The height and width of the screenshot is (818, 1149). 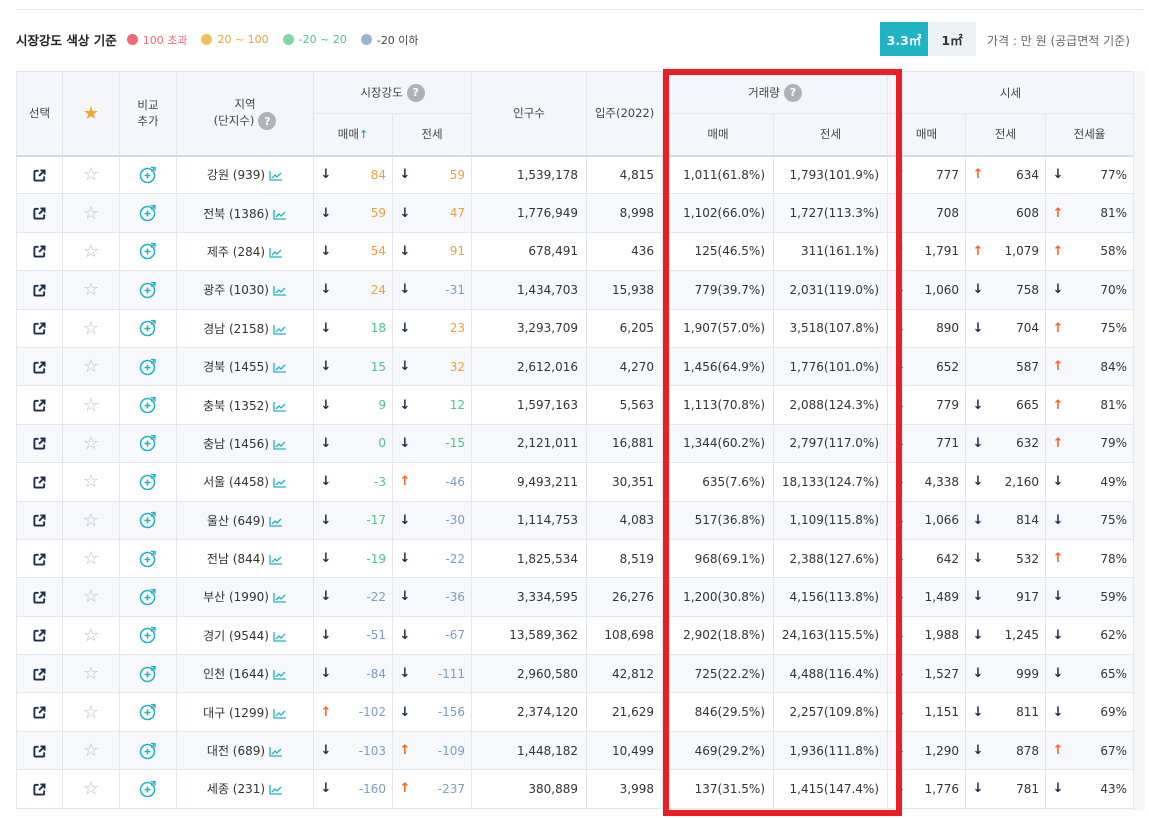 What do you see at coordinates (245, 482) in the screenshot?
I see `region-cell: 서울 (4458)` at bounding box center [245, 482].